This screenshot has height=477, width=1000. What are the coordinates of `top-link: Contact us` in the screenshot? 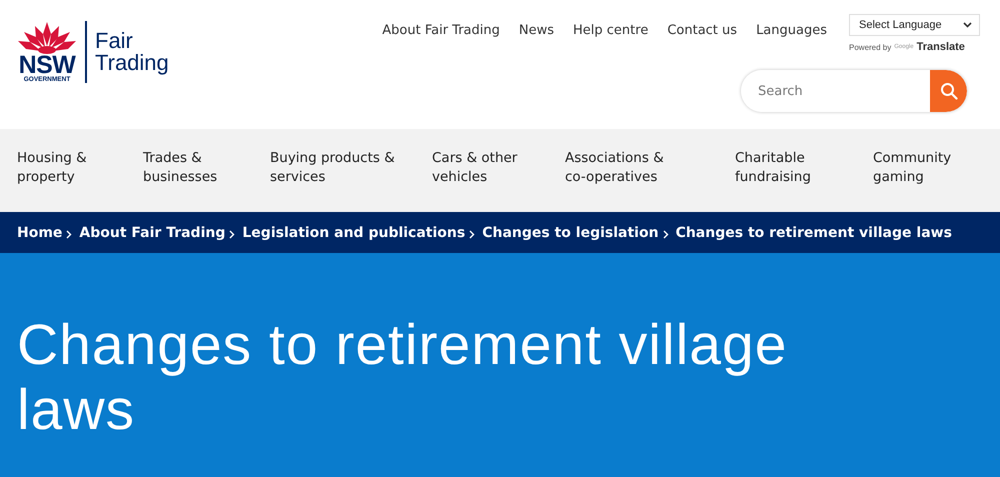 It's located at (702, 30).